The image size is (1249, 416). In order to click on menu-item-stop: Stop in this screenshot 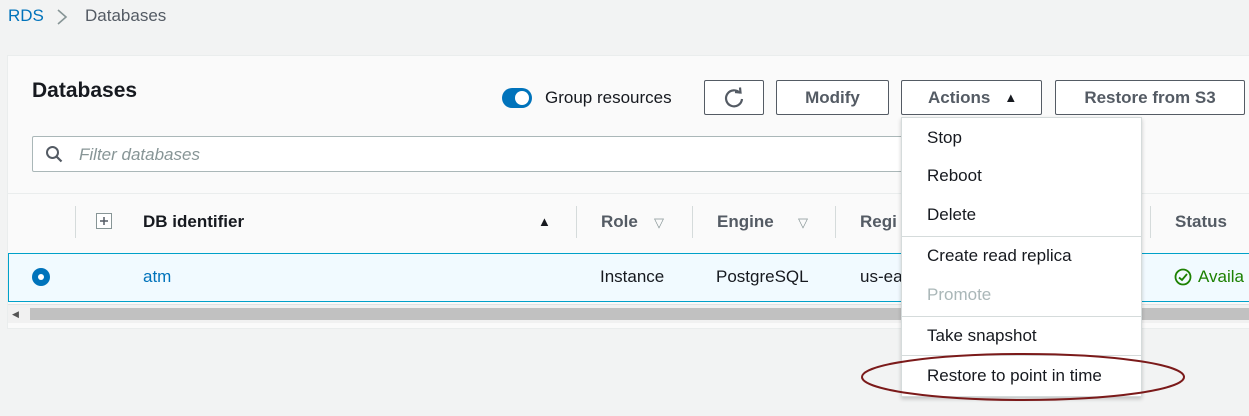, I will do `click(944, 138)`.